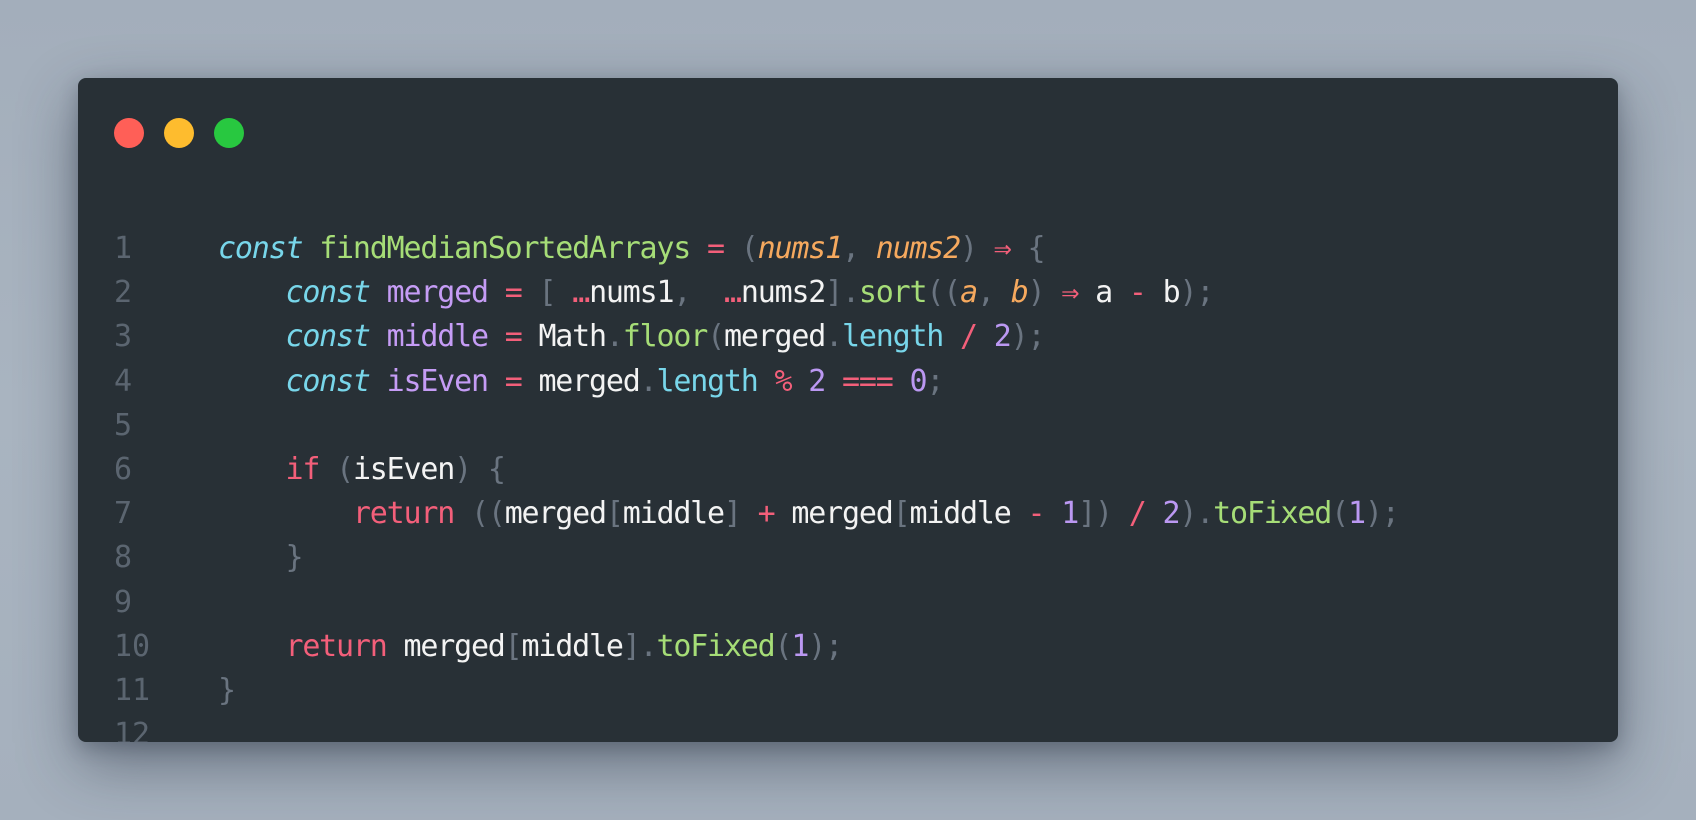 This screenshot has width=1696, height=820. I want to click on code-token: const, so click(328, 293).